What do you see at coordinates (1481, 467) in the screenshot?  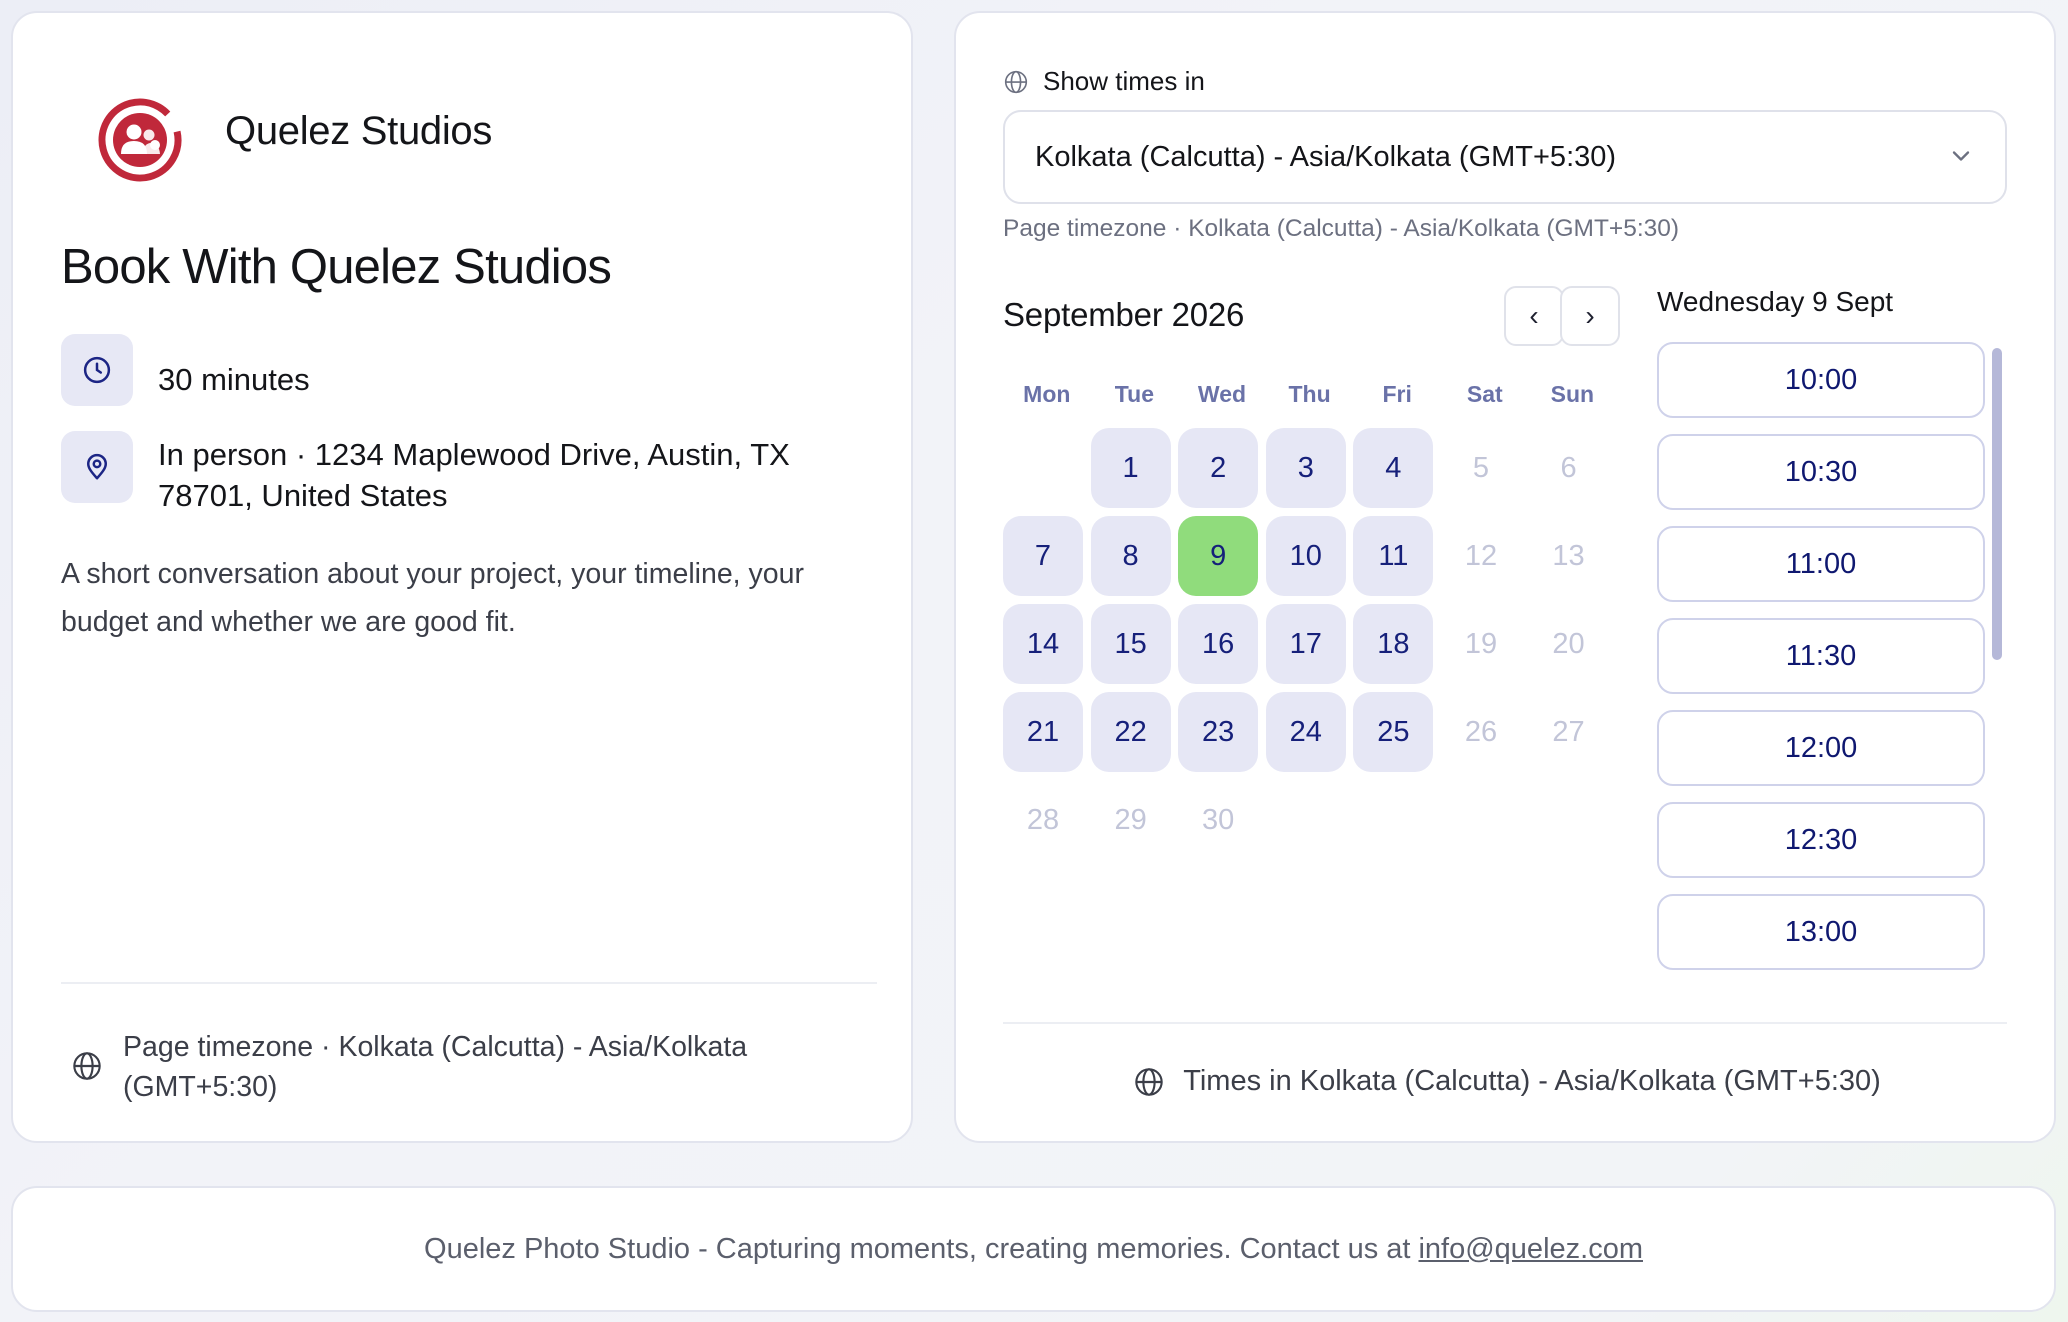 I see `calendar-day: 5` at bounding box center [1481, 467].